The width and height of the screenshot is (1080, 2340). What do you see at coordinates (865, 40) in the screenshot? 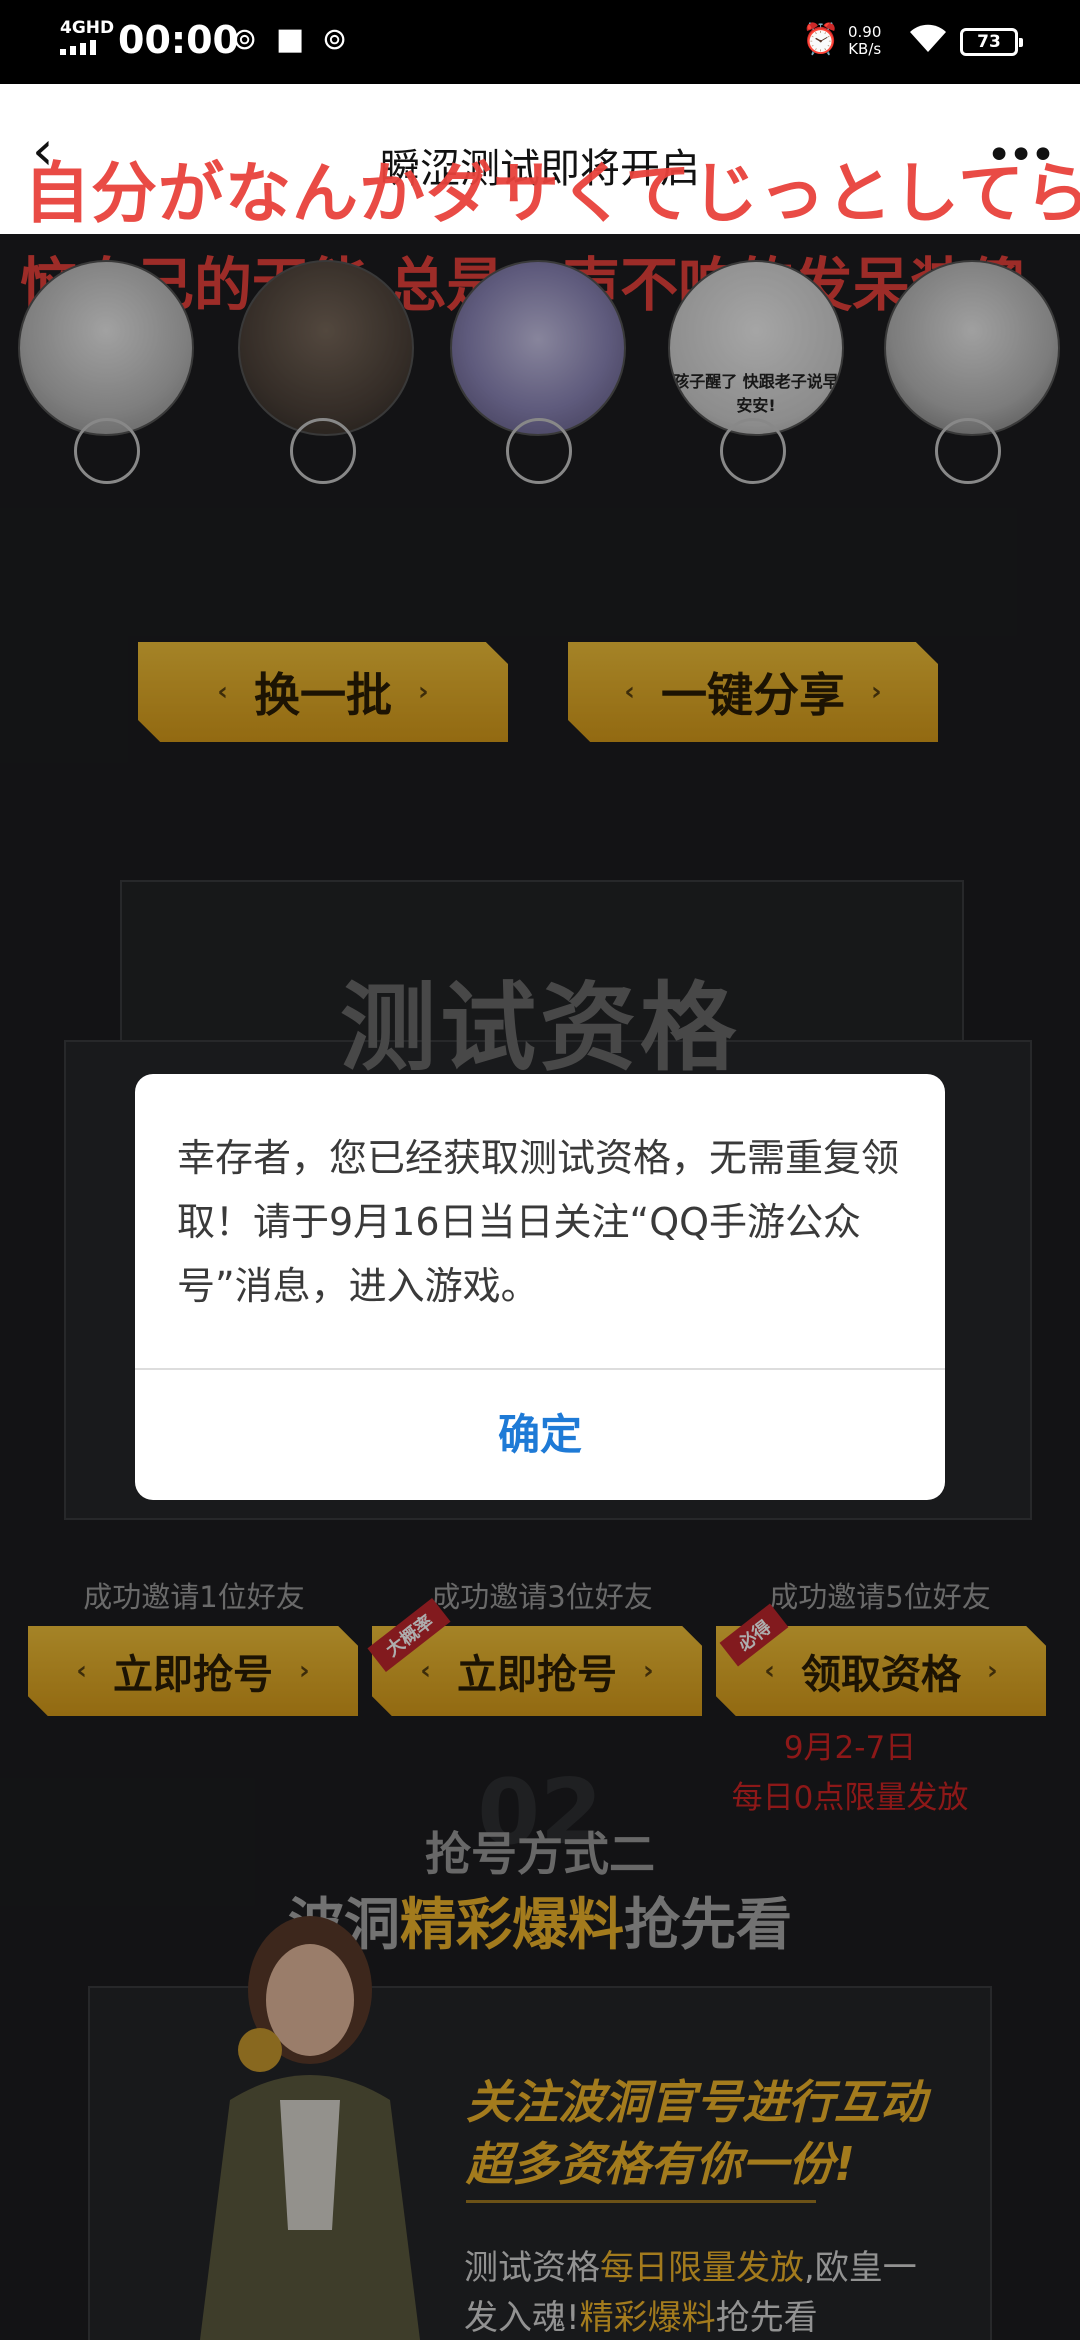
I see `net-speed: 0.90 KB/s` at bounding box center [865, 40].